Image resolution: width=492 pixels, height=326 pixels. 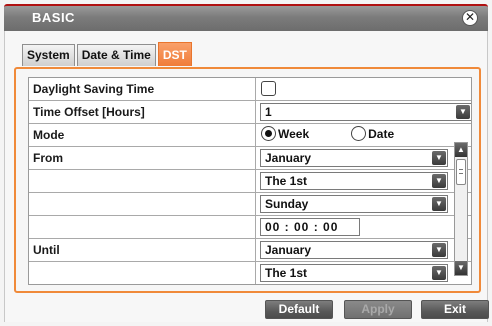 I want to click on dst-label: Daylight Saving Time, so click(x=142, y=89).